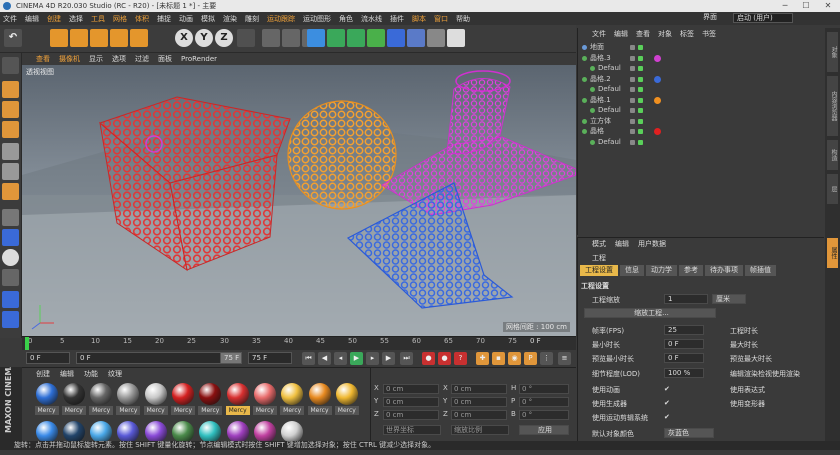 This screenshot has width=840, height=455. Describe the element at coordinates (184, 38) in the screenshot. I see `axis-x-button: X` at that location.